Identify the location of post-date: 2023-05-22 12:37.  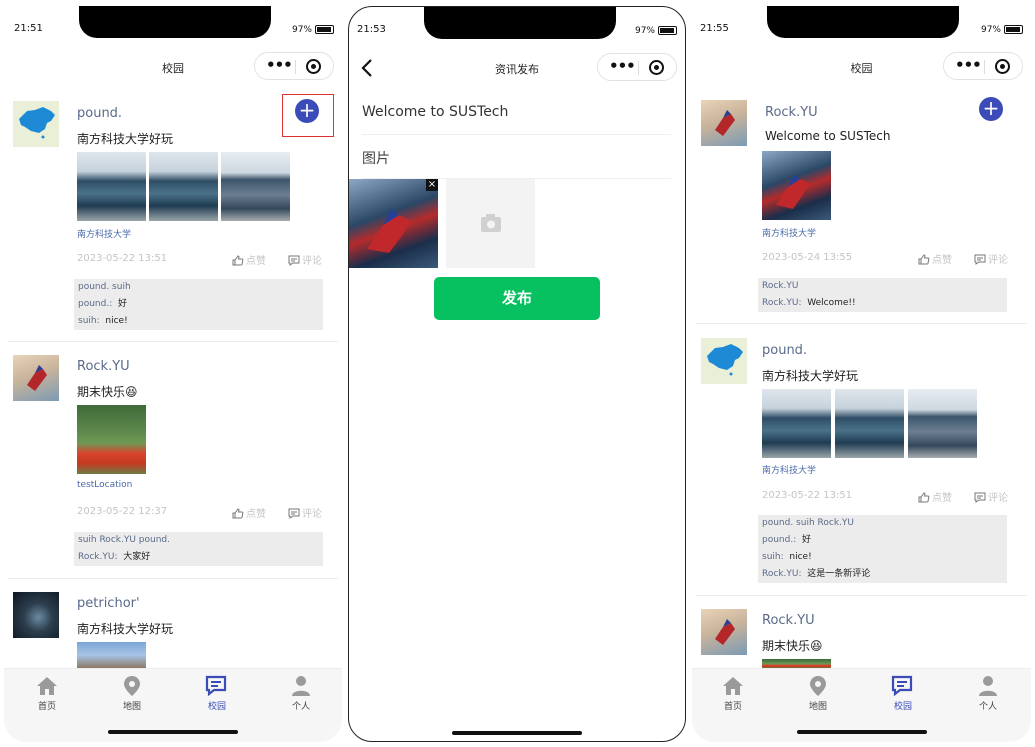
(122, 511).